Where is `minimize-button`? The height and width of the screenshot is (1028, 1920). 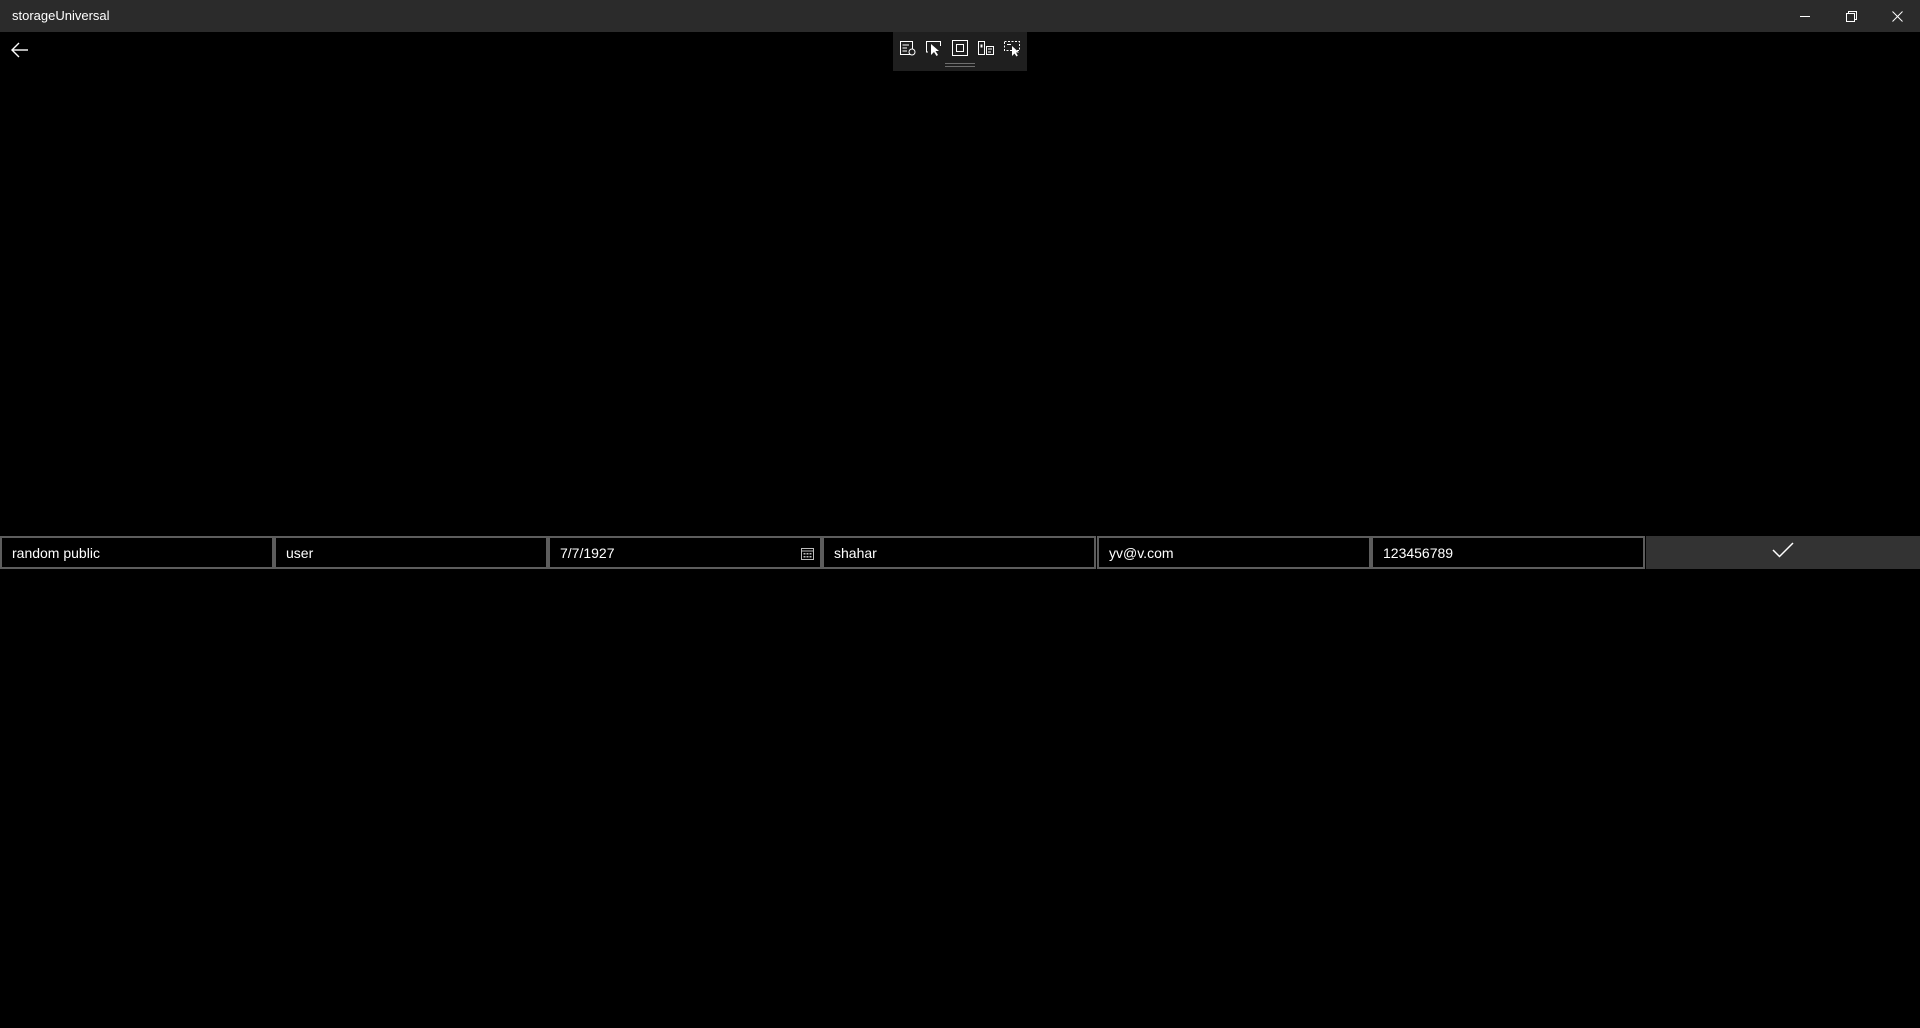 minimize-button is located at coordinates (1805, 16).